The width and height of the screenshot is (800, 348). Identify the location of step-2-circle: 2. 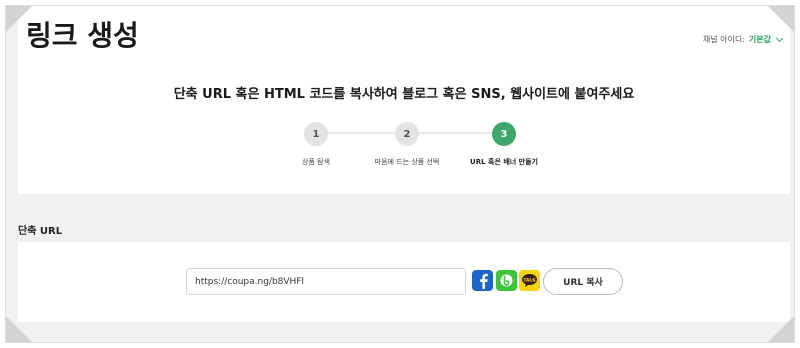
(407, 134).